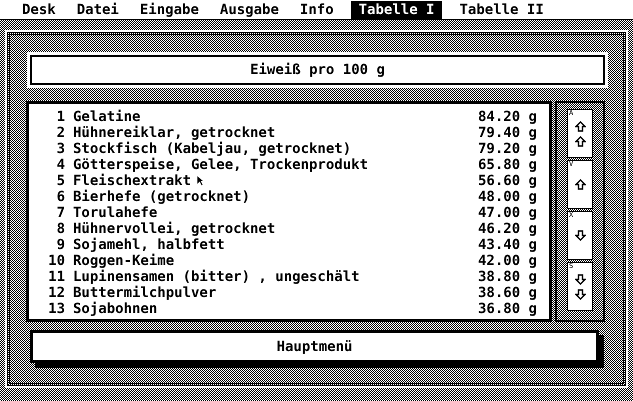 The height and width of the screenshot is (401, 633). Describe the element at coordinates (161, 197) in the screenshot. I see `food-name: Bierhefe (getrocknet)` at that location.